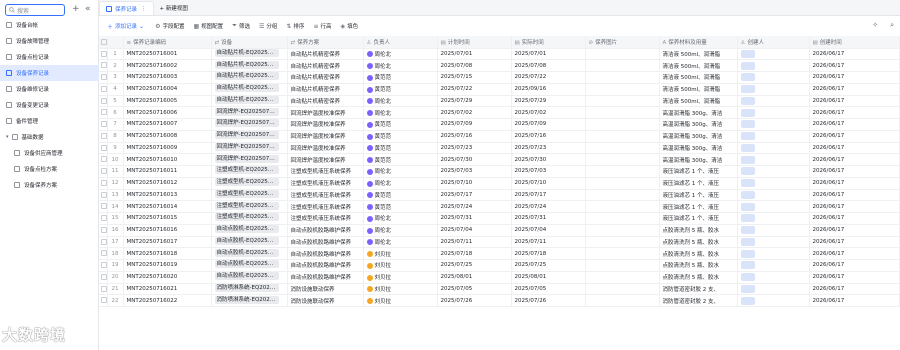 This screenshot has height=350, width=900. Describe the element at coordinates (698, 289) in the screenshot. I see `cell-material: 消防管道密封胶 2 支、` at that location.